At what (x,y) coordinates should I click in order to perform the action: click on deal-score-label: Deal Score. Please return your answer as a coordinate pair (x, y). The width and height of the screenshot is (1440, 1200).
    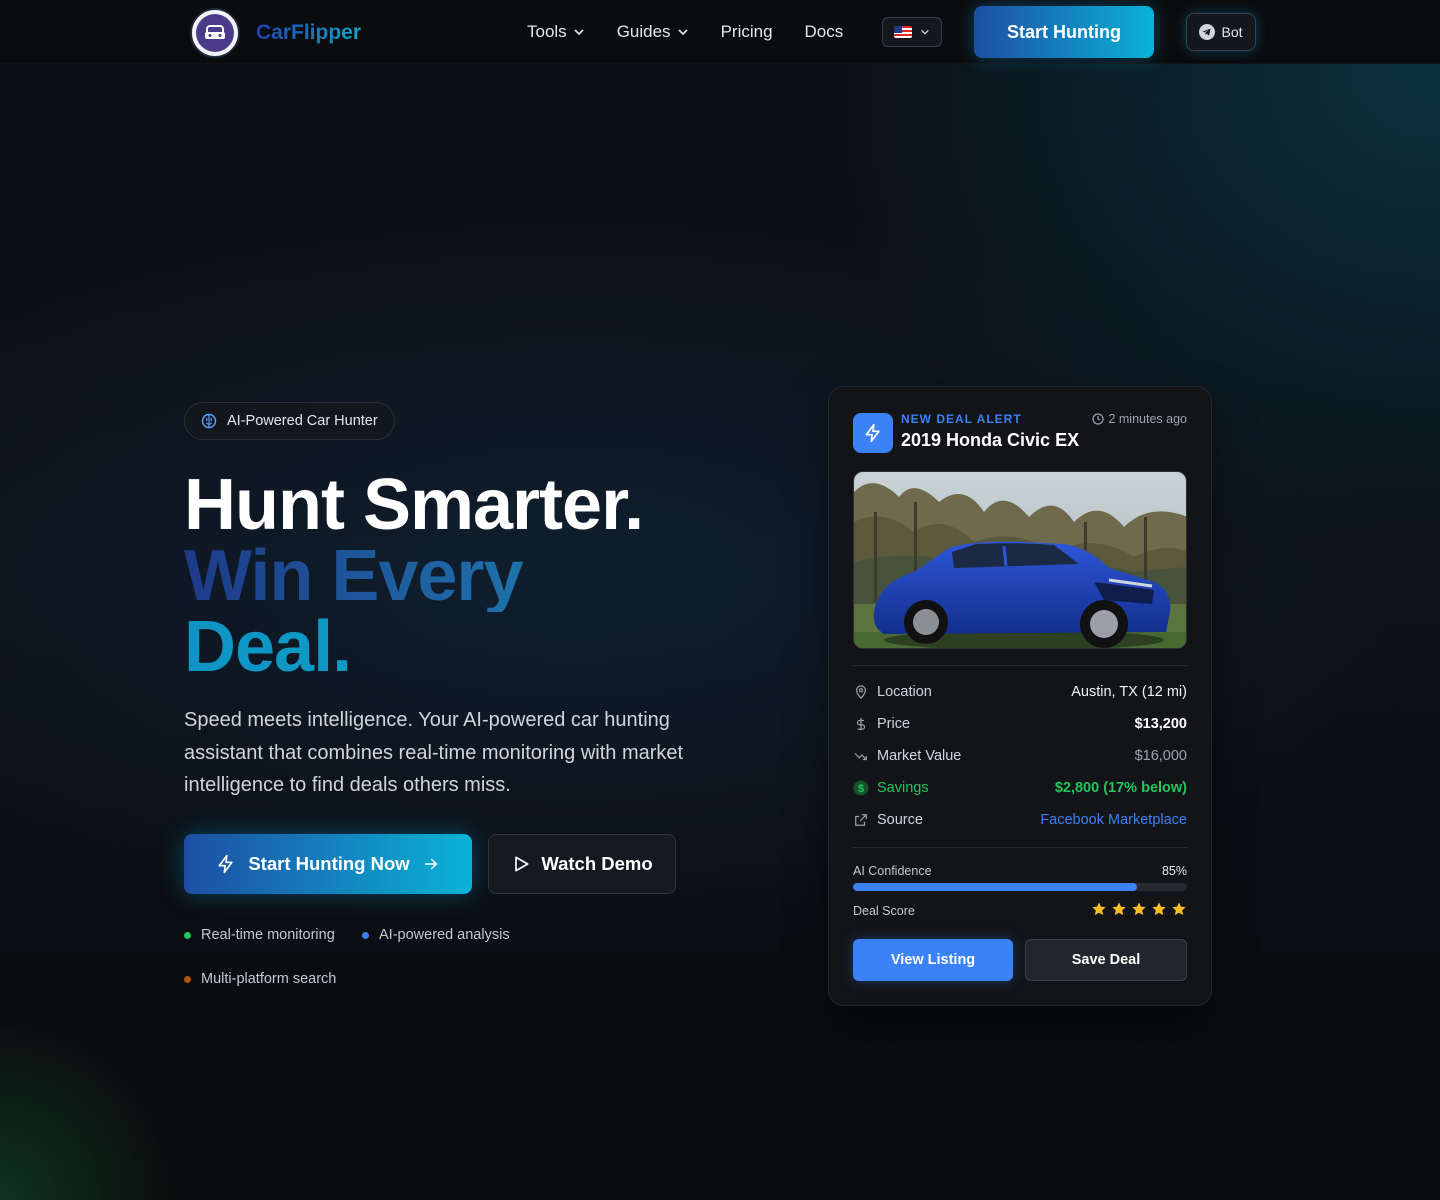
    Looking at the image, I should click on (884, 911).